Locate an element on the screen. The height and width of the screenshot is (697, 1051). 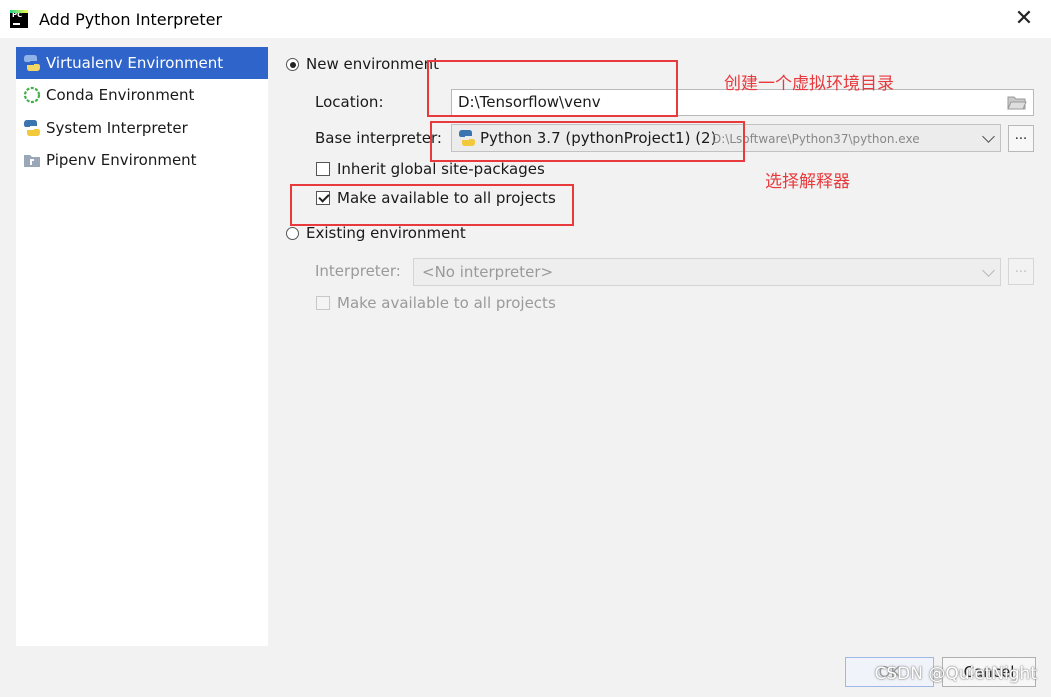
new-environment-radio is located at coordinates (292, 64).